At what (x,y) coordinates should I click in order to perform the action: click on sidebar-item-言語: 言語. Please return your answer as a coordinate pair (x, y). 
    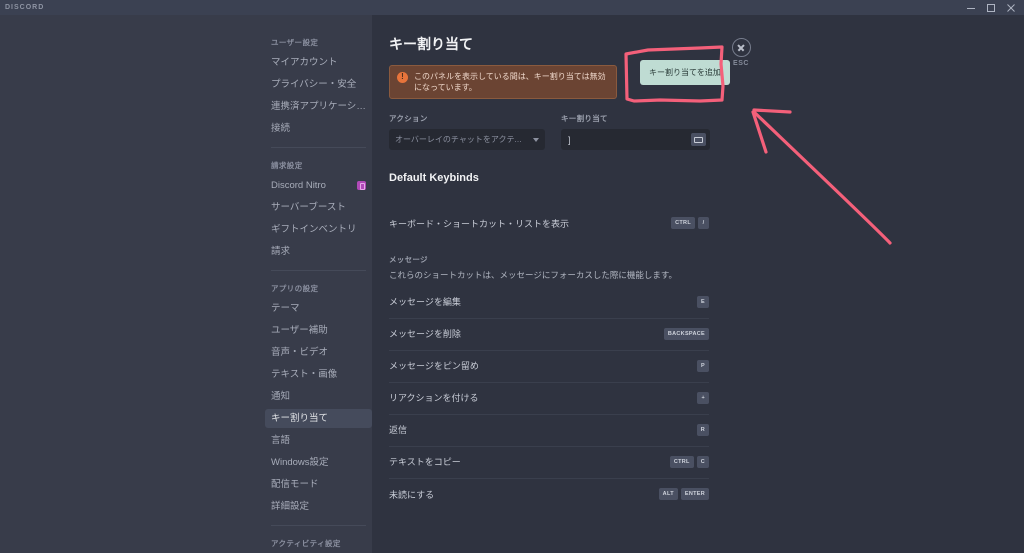
    Looking at the image, I should click on (318, 440).